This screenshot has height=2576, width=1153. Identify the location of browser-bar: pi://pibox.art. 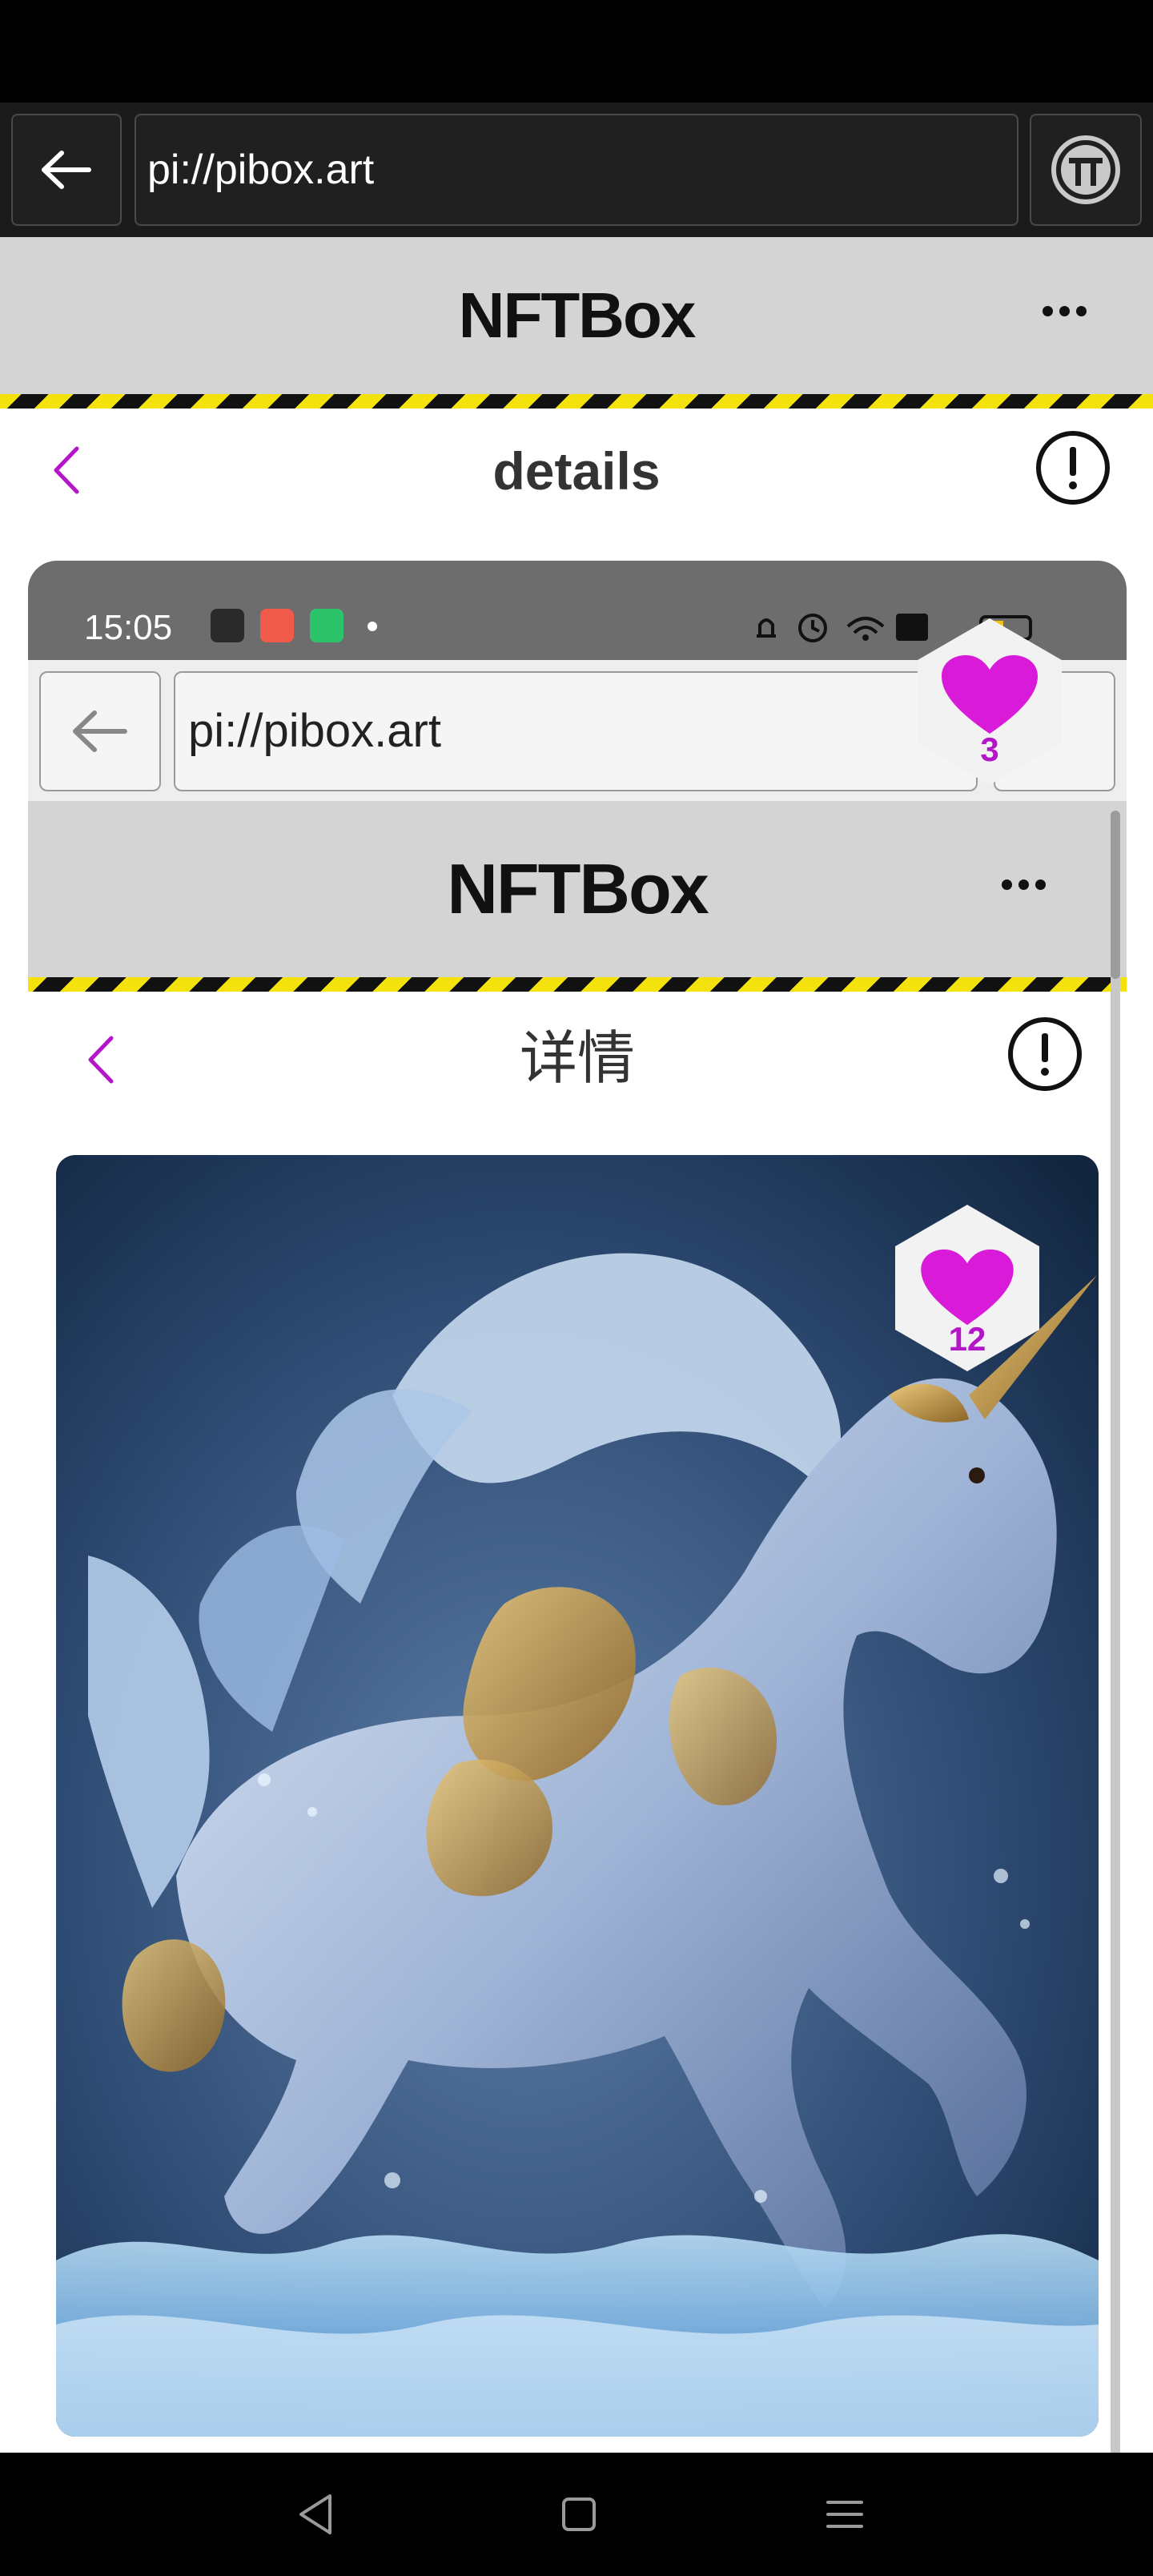
(576, 170).